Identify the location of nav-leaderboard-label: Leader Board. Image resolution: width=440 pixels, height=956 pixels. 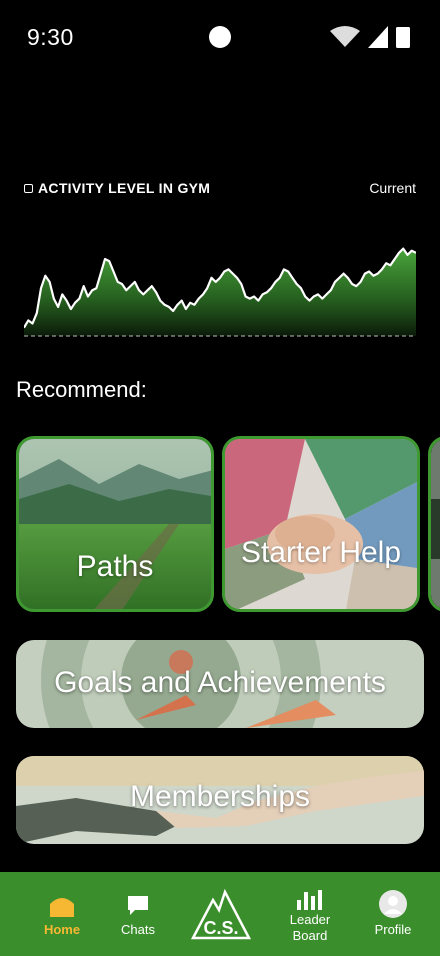
(310, 927).